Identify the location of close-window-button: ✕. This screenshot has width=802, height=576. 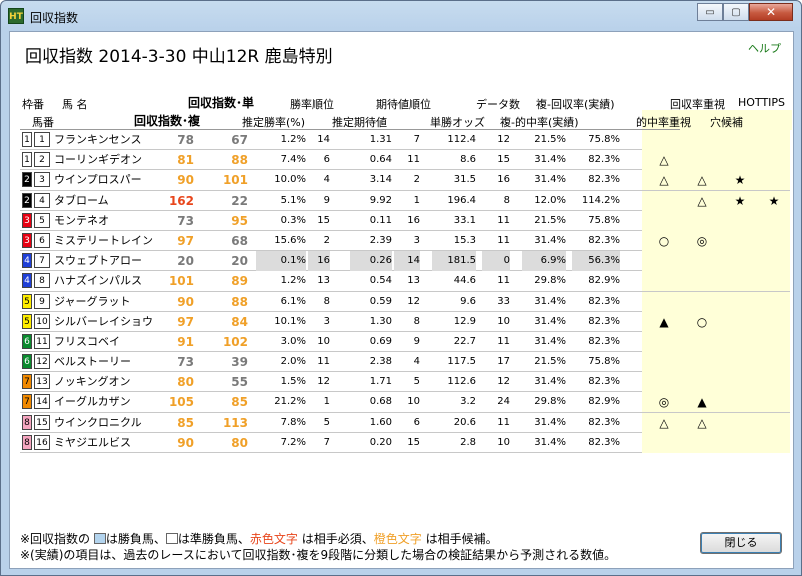
(771, 12).